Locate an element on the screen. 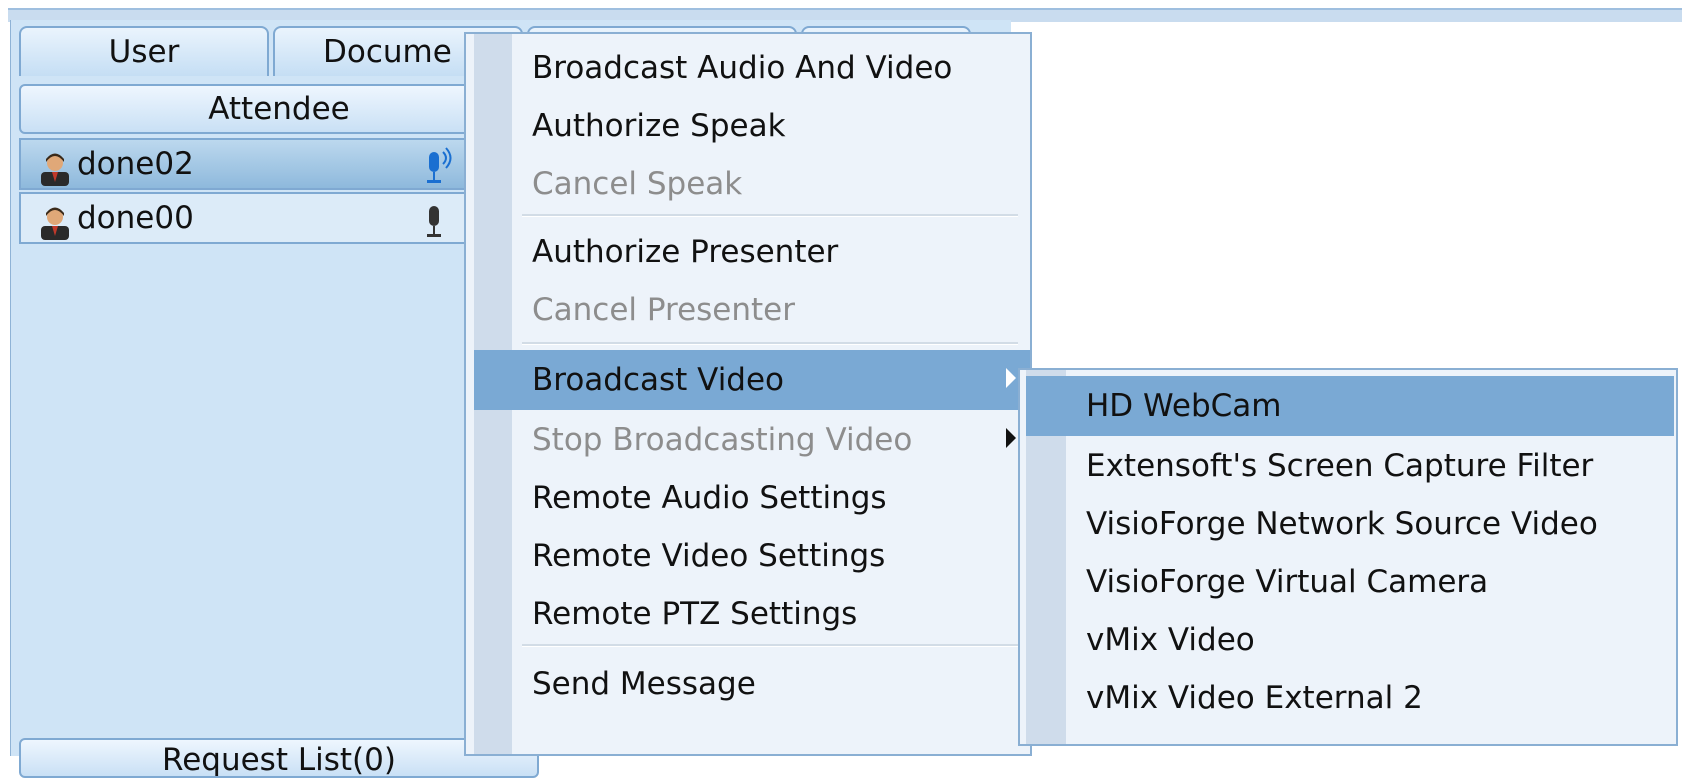  submenu-item-label: VisioForge Network Source Video is located at coordinates (1342, 524).